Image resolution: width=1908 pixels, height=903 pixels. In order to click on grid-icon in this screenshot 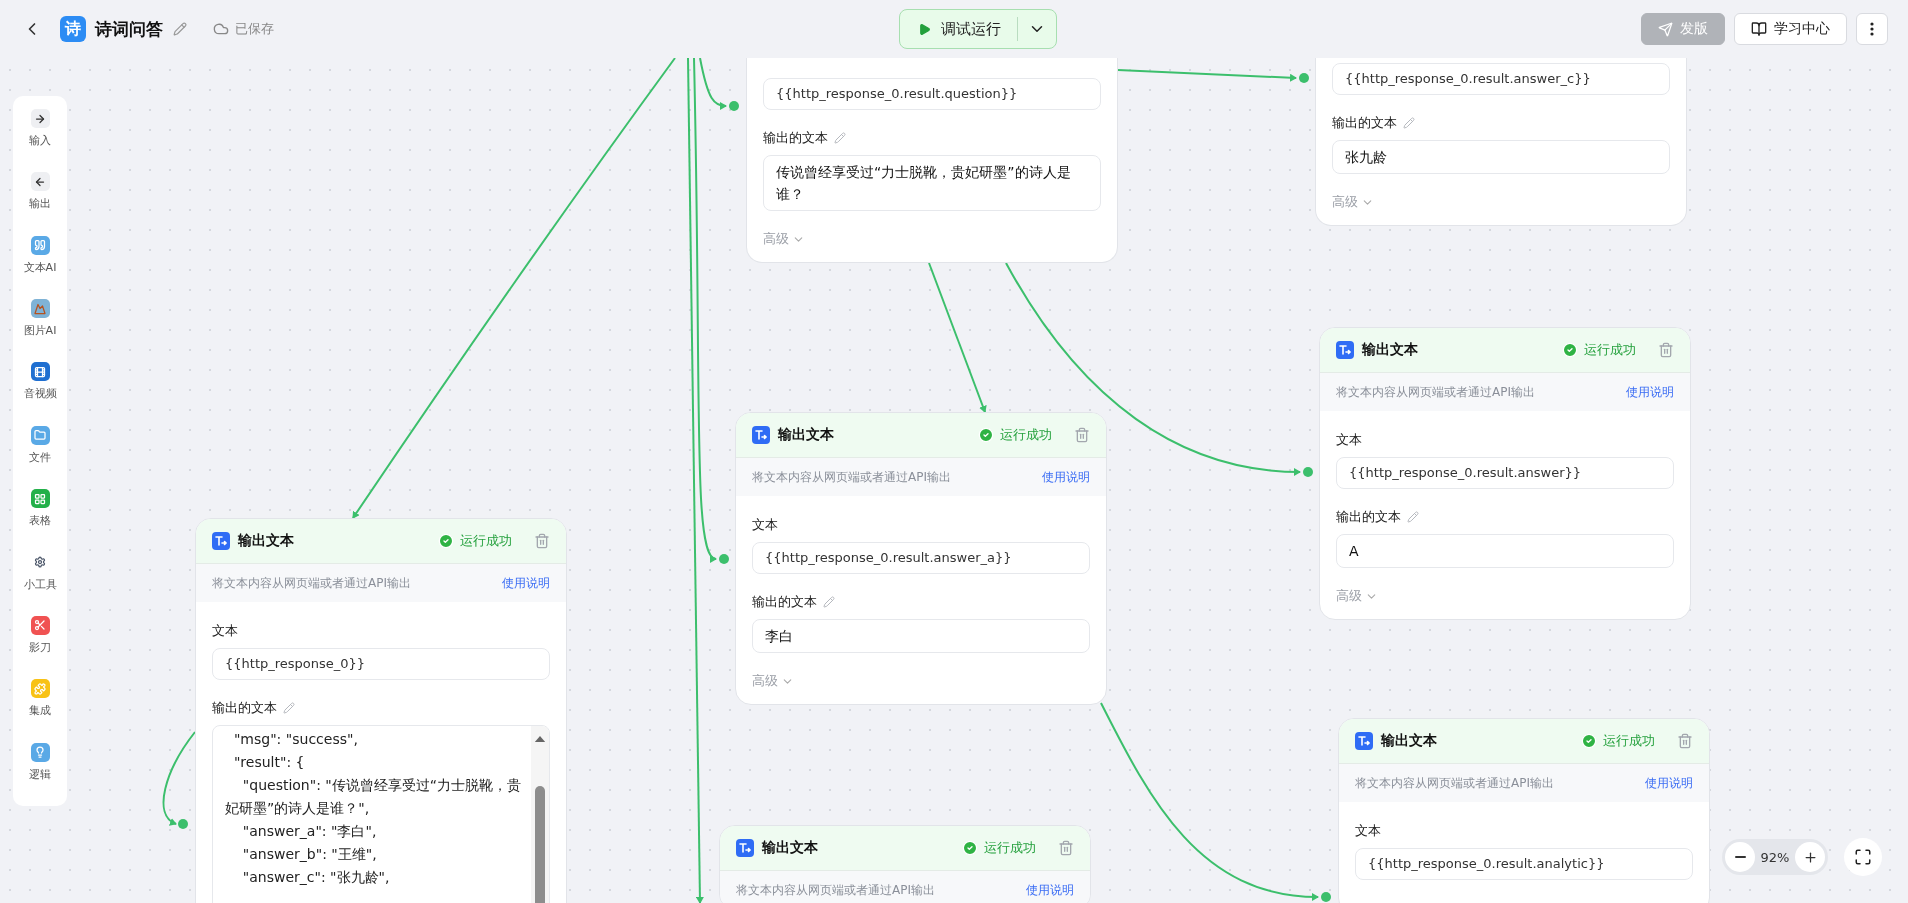, I will do `click(40, 499)`.